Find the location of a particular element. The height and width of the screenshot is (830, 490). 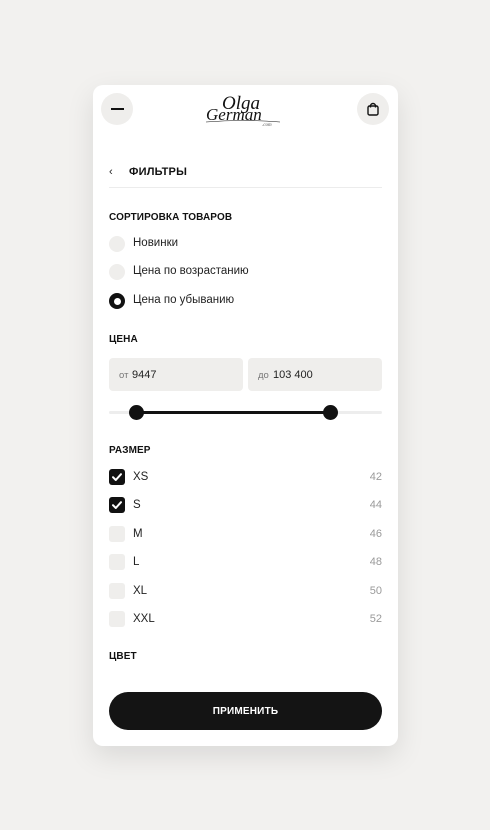

sort-option-price-asc: Цена по возрастанию is located at coordinates (239, 273).